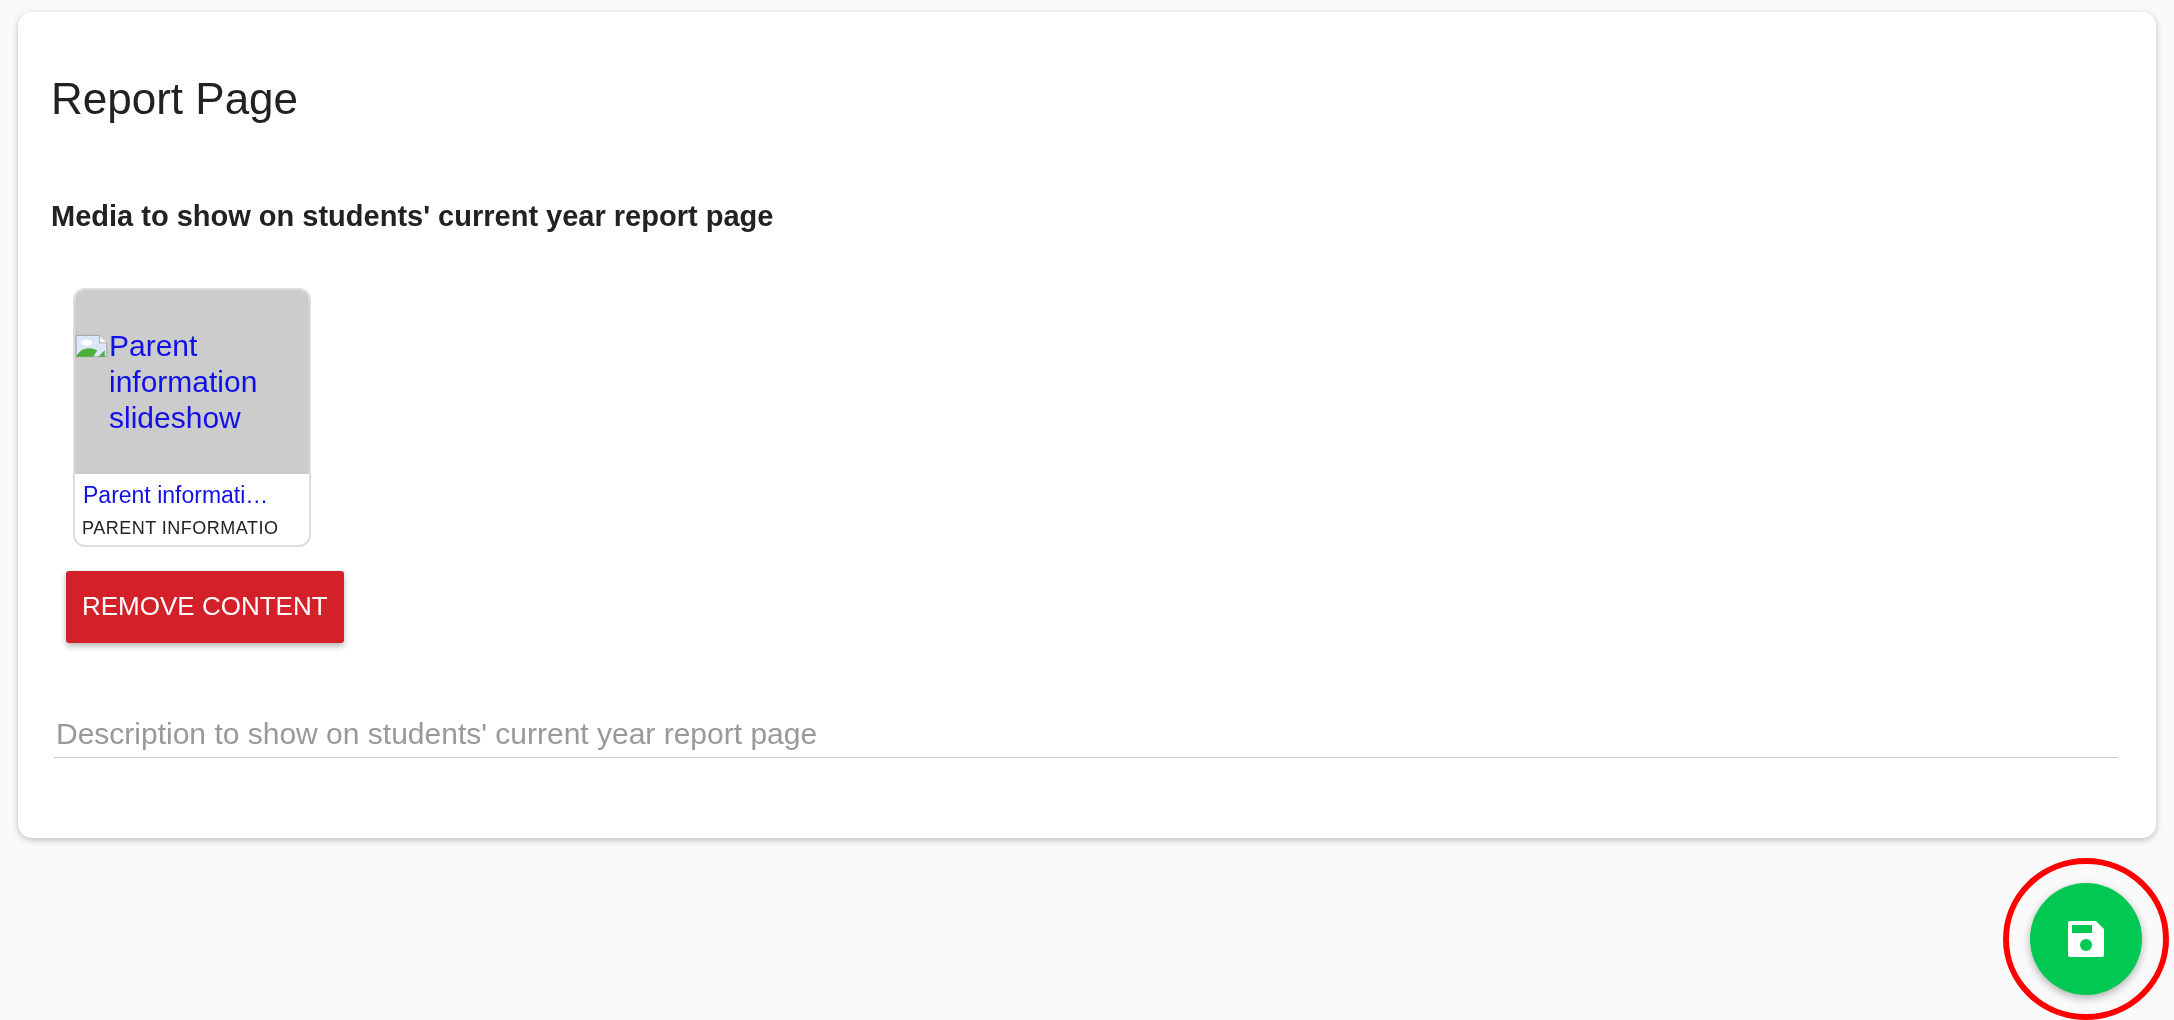 The height and width of the screenshot is (1020, 2174). What do you see at coordinates (175, 99) in the screenshot?
I see `page-title: Report Page` at bounding box center [175, 99].